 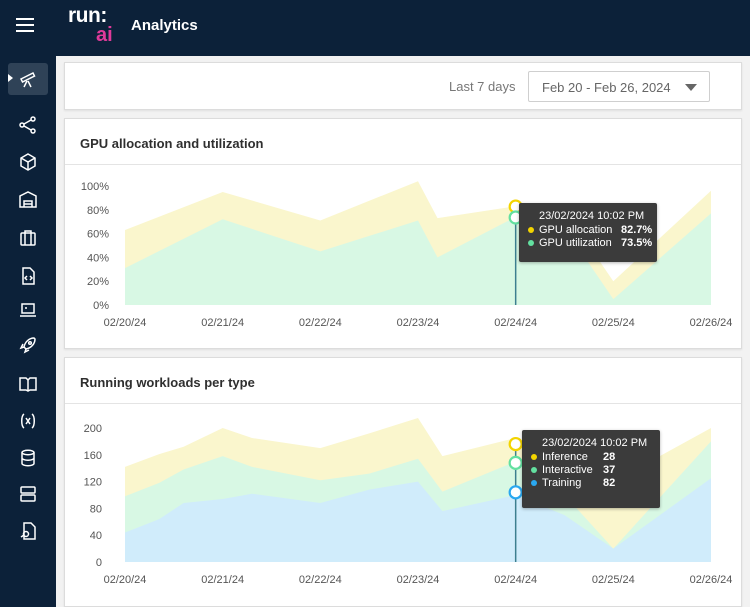 I want to click on y-tick-label: 160, so click(x=93, y=456).